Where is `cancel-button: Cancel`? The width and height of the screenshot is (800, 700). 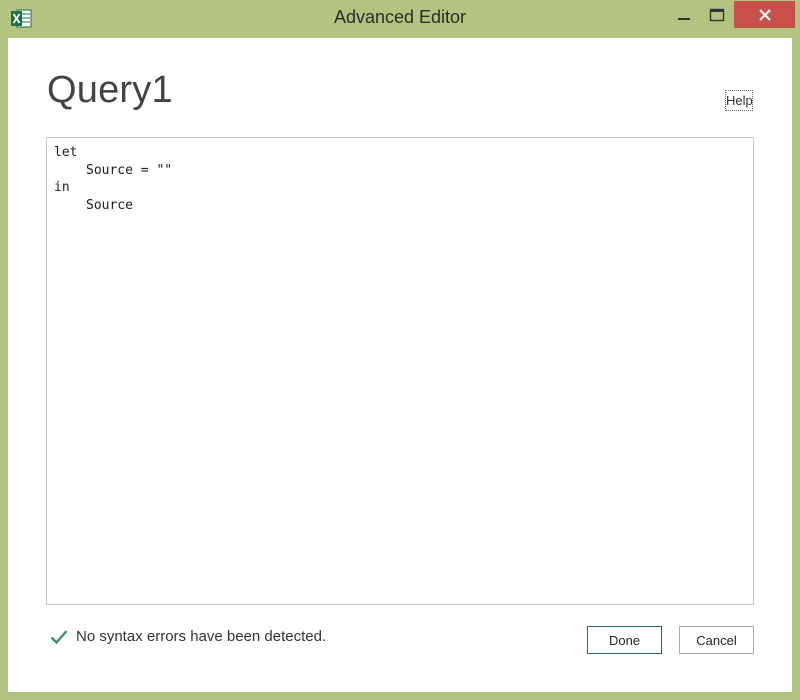 cancel-button: Cancel is located at coordinates (716, 640).